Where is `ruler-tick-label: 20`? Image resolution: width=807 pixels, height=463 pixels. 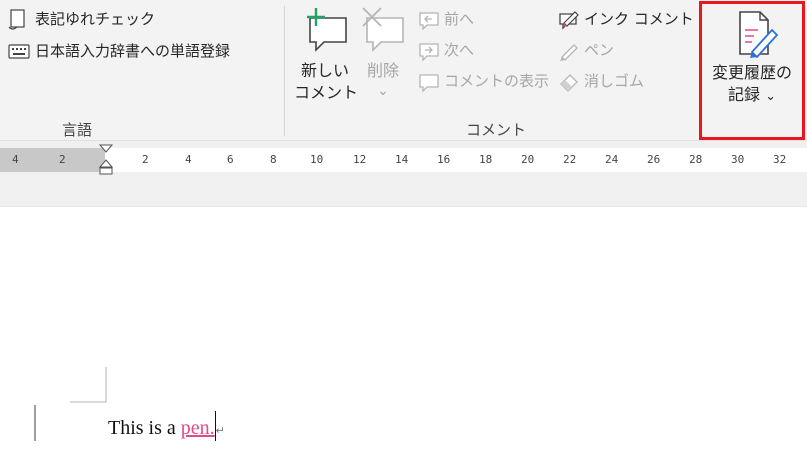
ruler-tick-label: 20 is located at coordinates (528, 159).